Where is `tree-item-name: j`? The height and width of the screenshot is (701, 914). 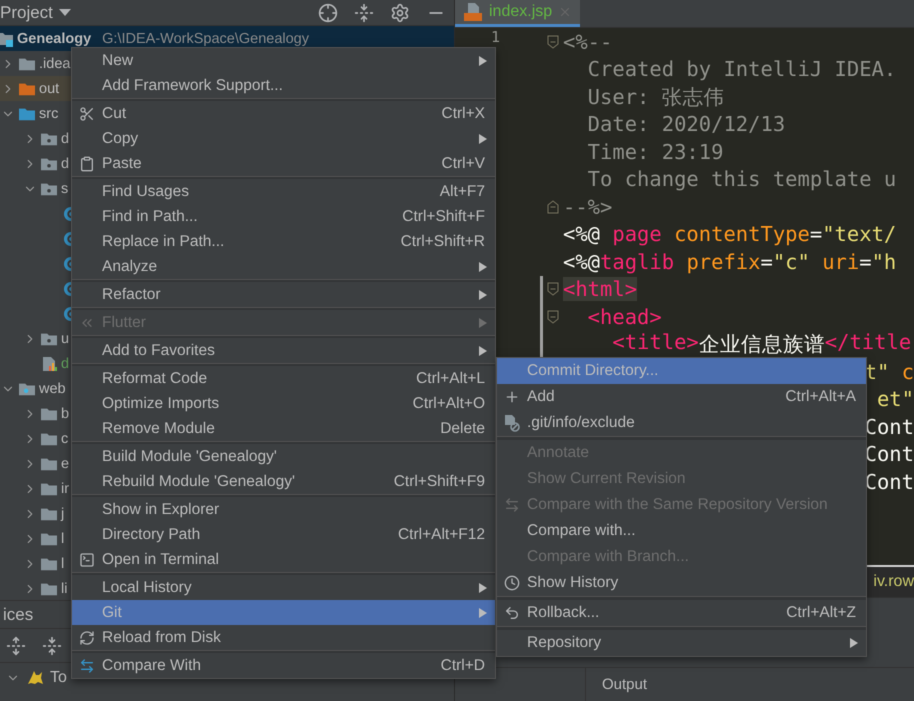 tree-item-name: j is located at coordinates (62, 514).